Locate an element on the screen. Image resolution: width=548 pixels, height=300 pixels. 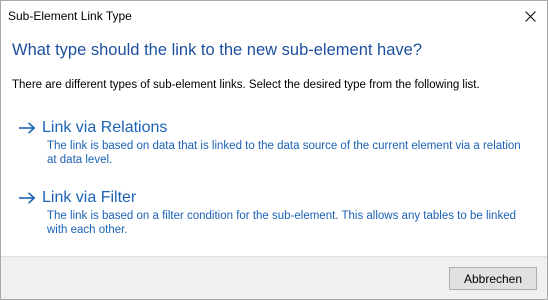
close-icon is located at coordinates (530, 16).